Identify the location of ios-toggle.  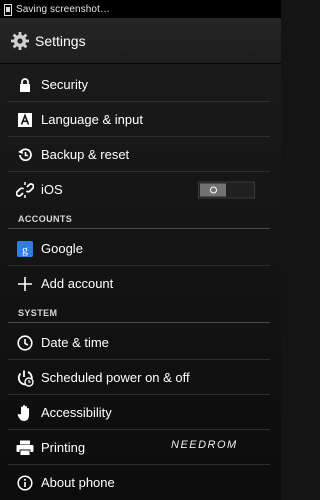
(226, 189).